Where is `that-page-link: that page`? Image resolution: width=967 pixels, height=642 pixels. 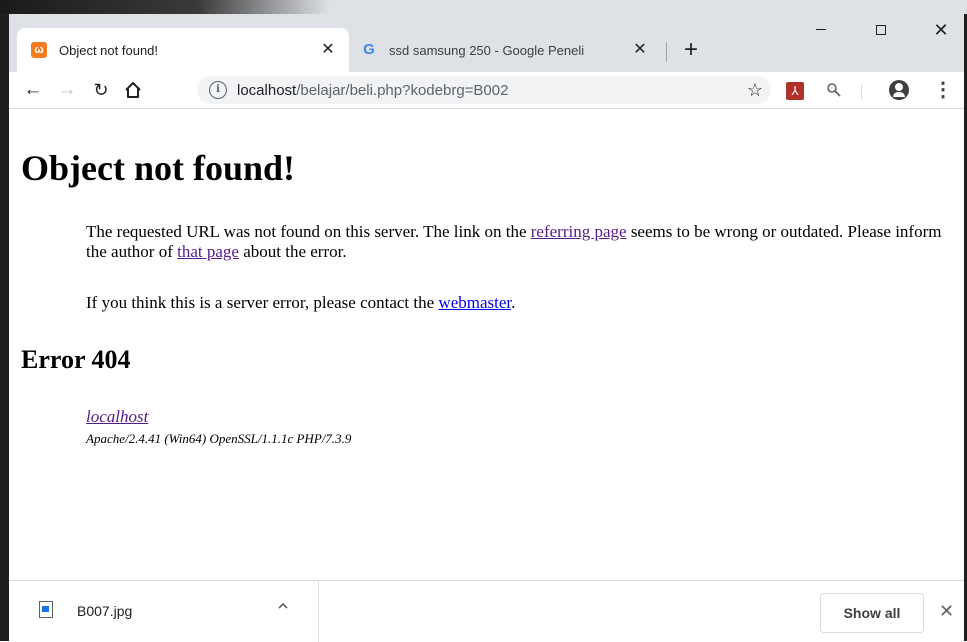 that-page-link: that page is located at coordinates (208, 251).